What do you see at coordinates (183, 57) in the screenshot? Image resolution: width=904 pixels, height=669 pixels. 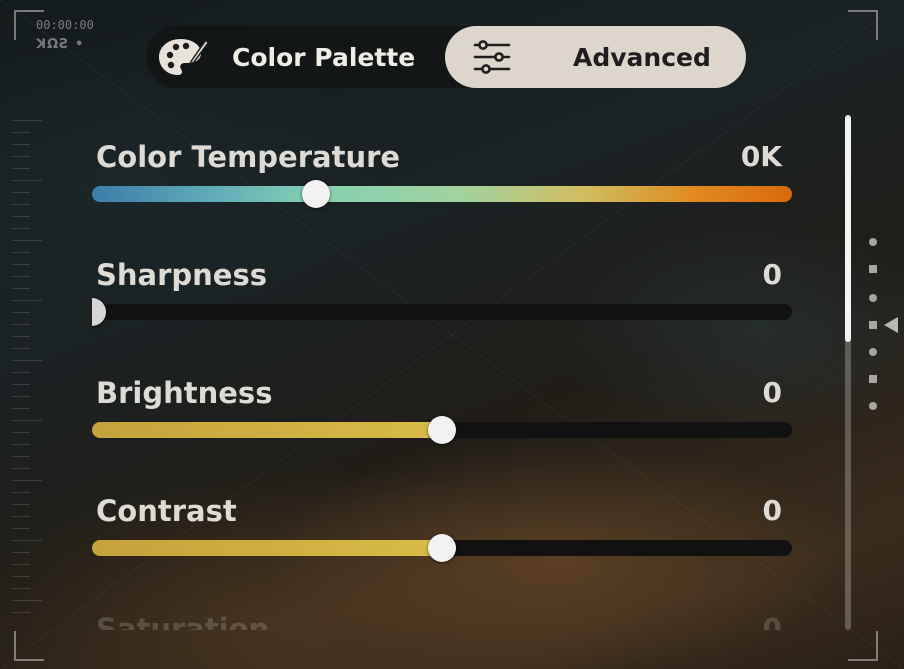 I see `palette-icon` at bounding box center [183, 57].